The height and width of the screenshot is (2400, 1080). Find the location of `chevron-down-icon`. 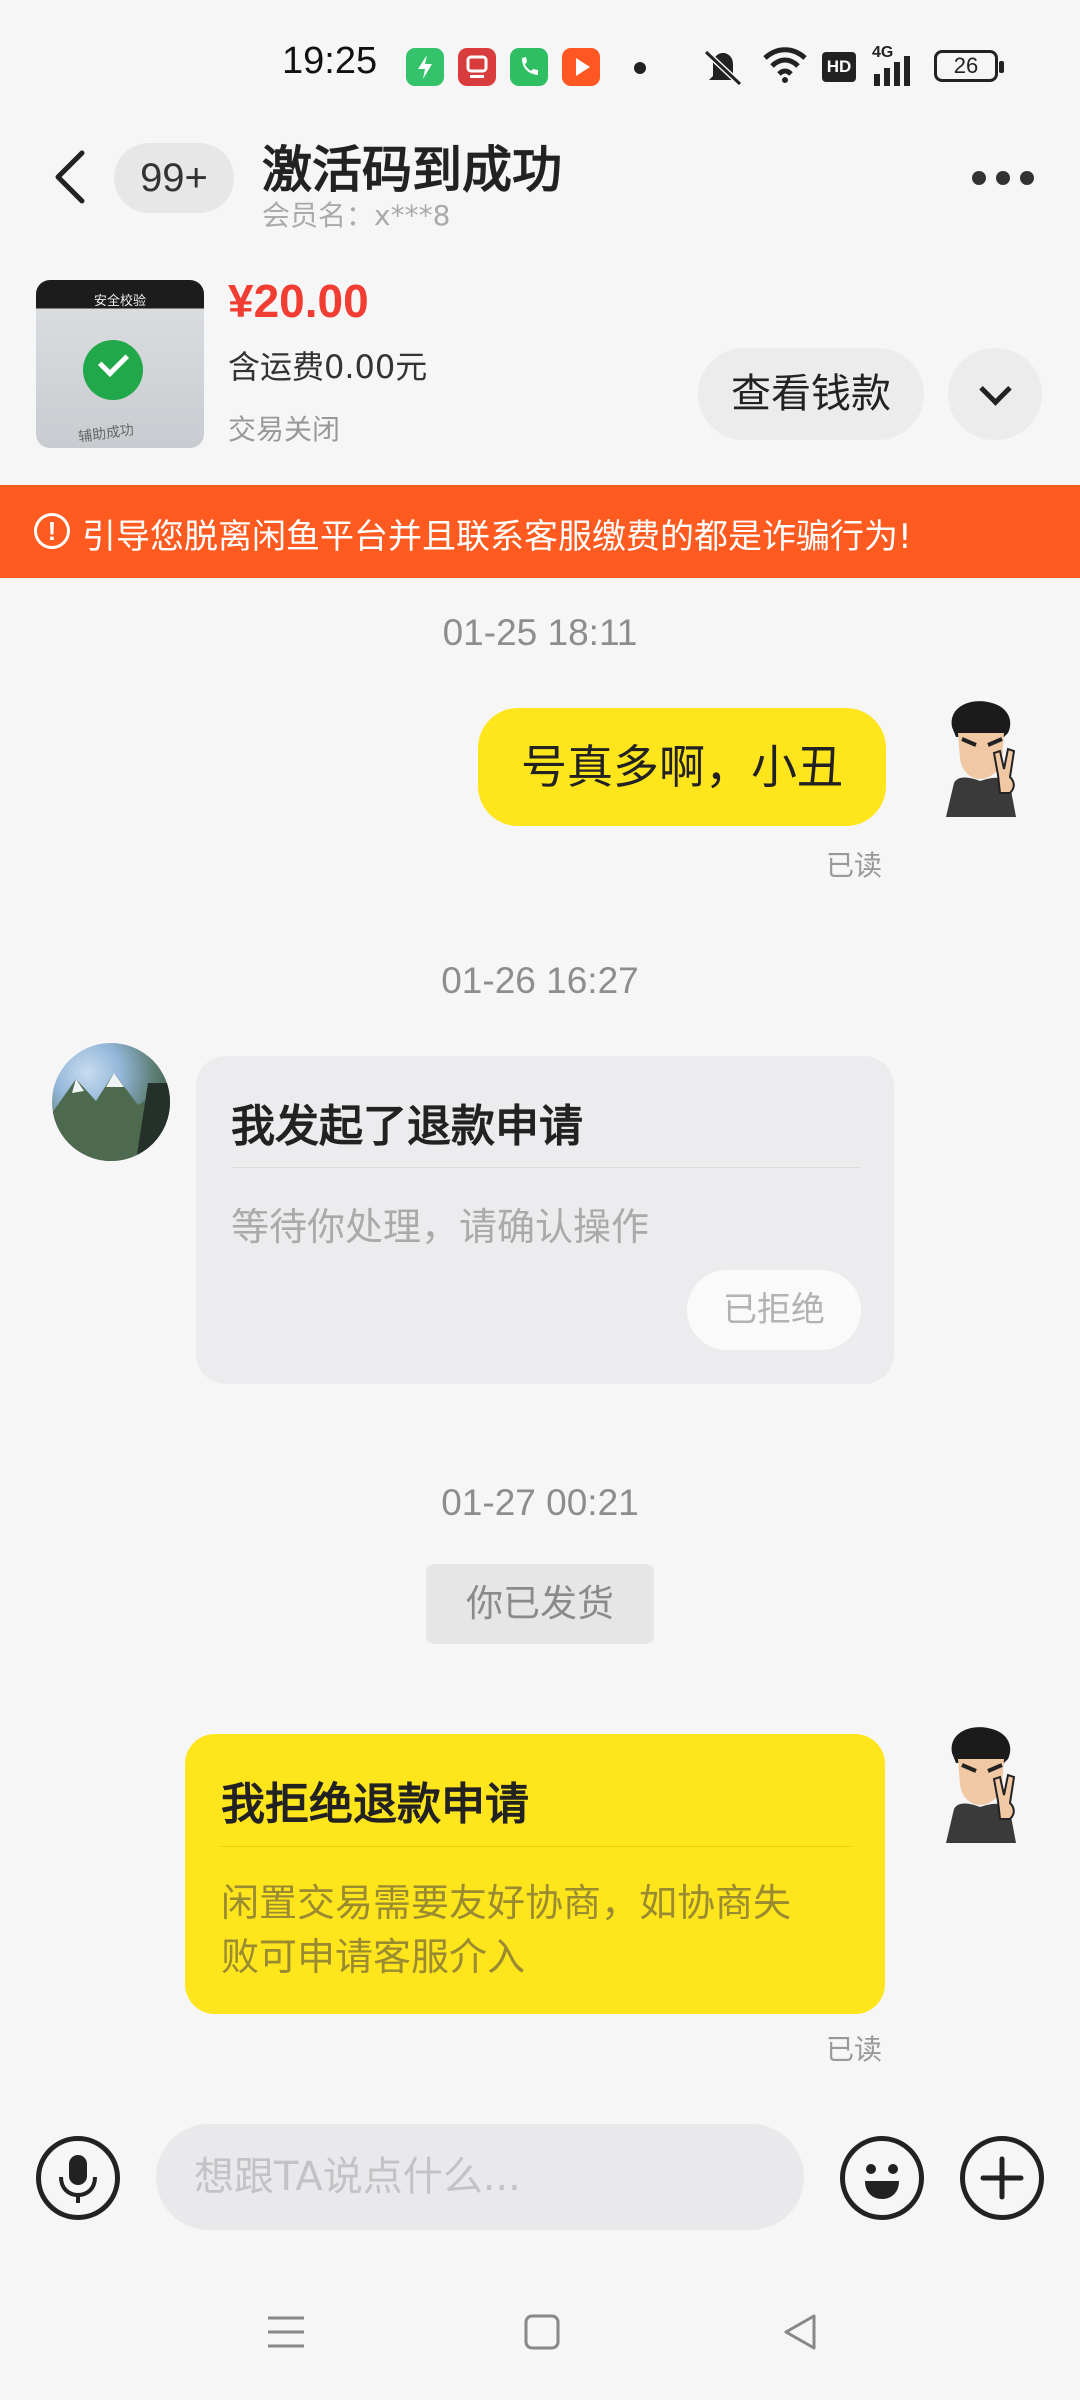

chevron-down-icon is located at coordinates (995, 394).